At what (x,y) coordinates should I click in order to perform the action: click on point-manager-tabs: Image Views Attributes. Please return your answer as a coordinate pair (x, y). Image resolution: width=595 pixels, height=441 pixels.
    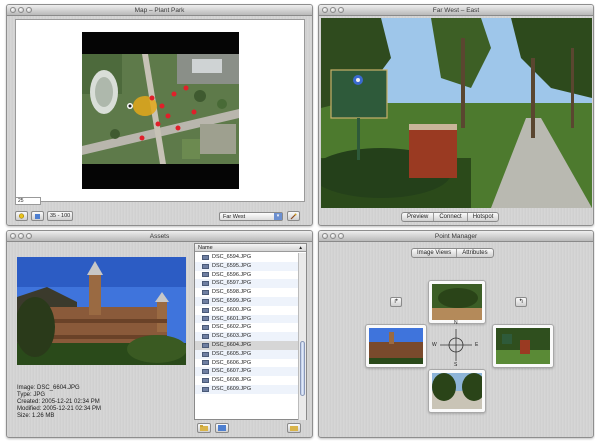
    Looking at the image, I should click on (452, 253).